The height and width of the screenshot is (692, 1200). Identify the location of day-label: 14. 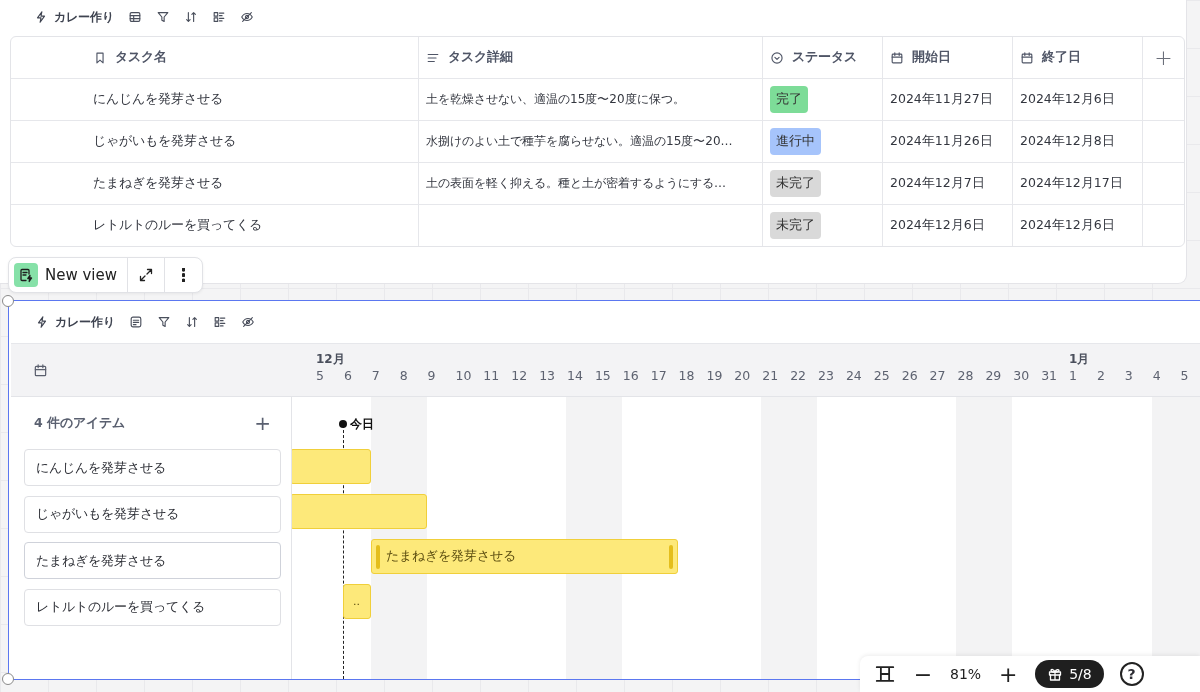
(575, 375).